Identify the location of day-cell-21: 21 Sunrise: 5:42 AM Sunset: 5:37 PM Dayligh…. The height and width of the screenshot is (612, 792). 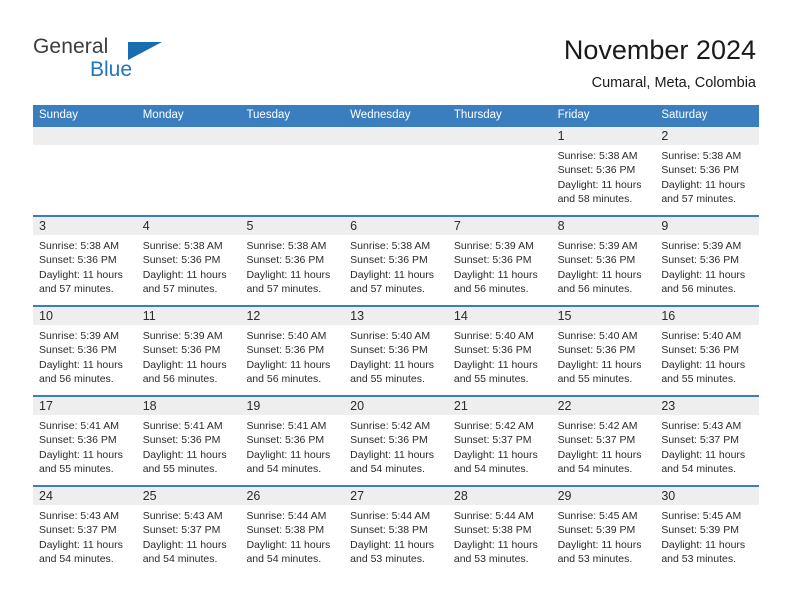
(499, 440).